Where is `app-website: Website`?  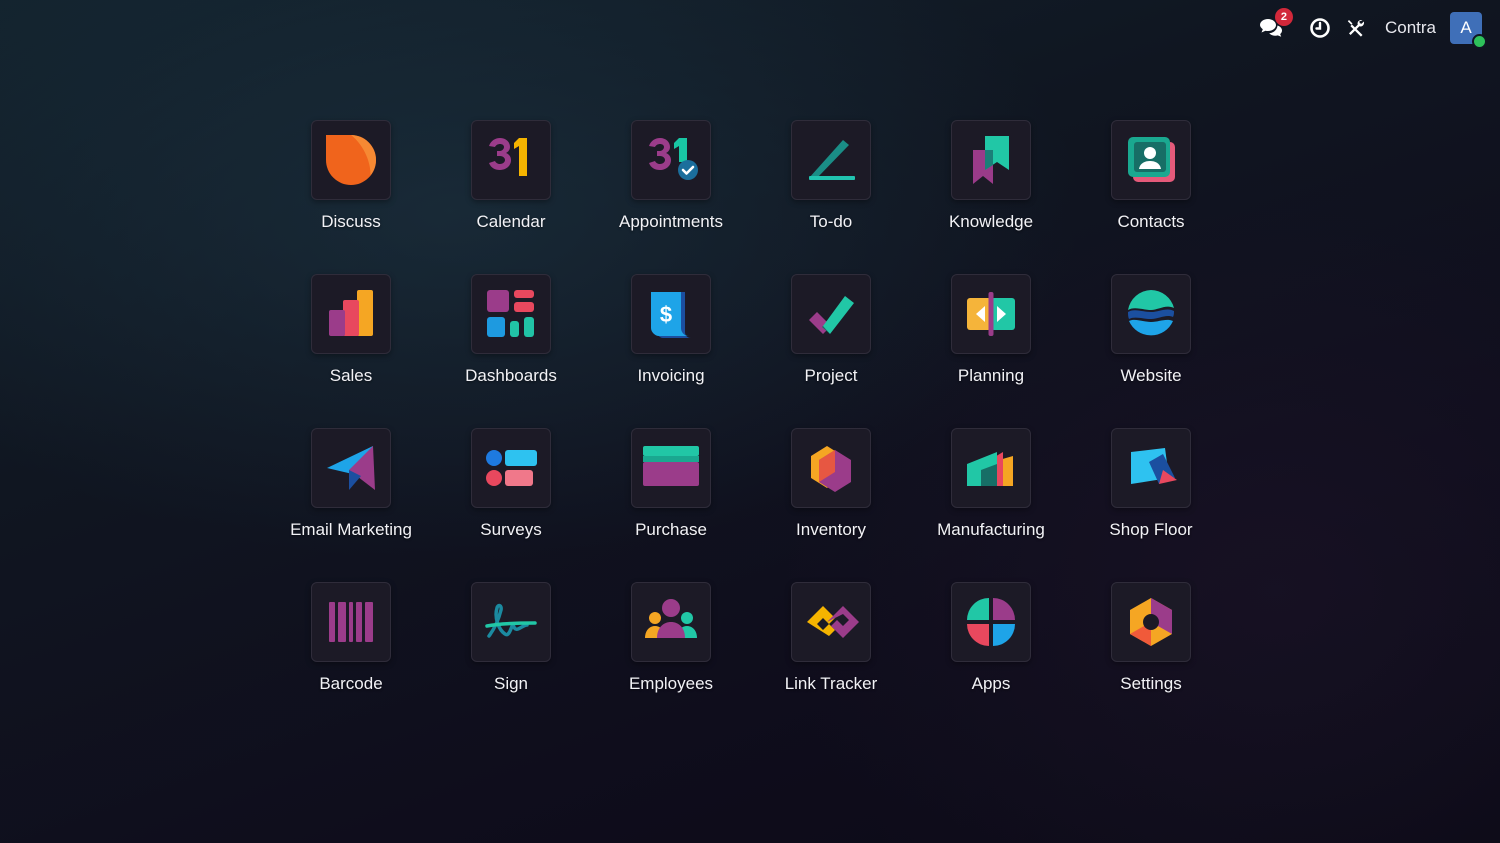
app-website: Website is located at coordinates (1151, 351).